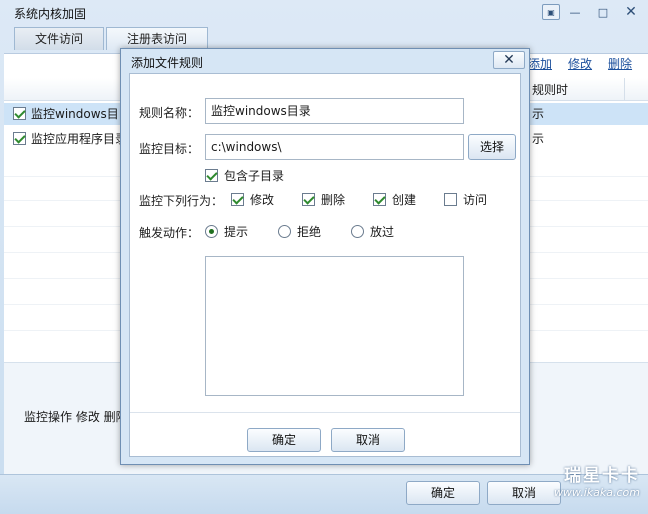 The width and height of the screenshot is (648, 514). Describe the element at coordinates (75, 114) in the screenshot. I see `rule-name: 监控windows目` at that location.